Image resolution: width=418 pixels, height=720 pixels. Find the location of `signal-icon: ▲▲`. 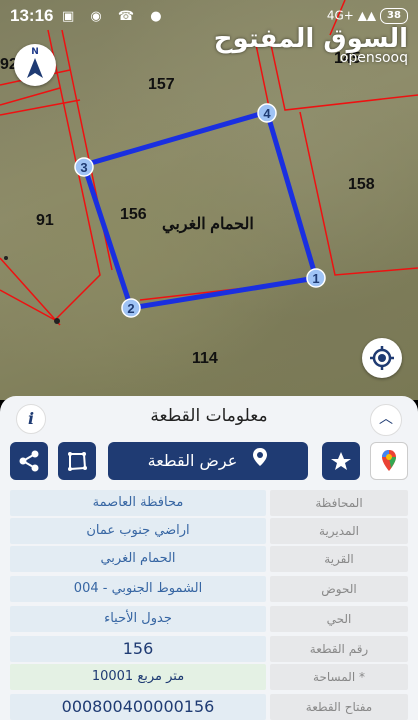

signal-icon: ▲▲ is located at coordinates (367, 15).